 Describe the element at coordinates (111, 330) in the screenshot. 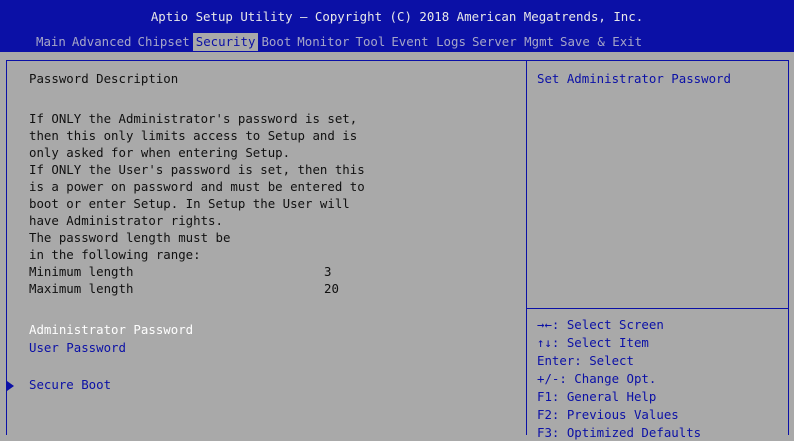

I see `administrator-password-item: Administrator Password` at that location.